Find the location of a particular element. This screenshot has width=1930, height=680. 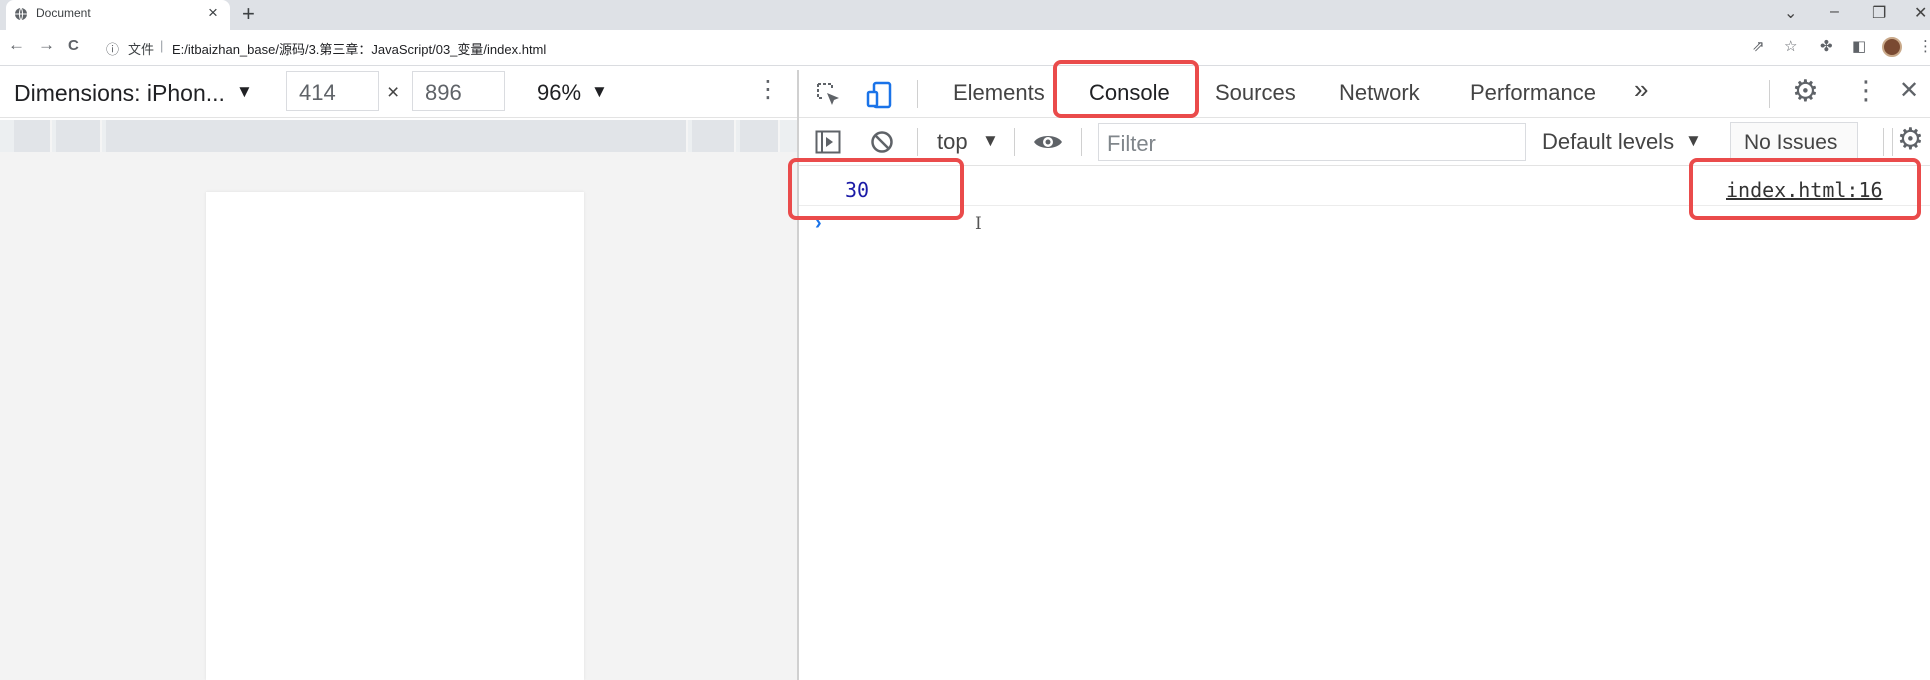

device-toggle-icon is located at coordinates (880, 95).